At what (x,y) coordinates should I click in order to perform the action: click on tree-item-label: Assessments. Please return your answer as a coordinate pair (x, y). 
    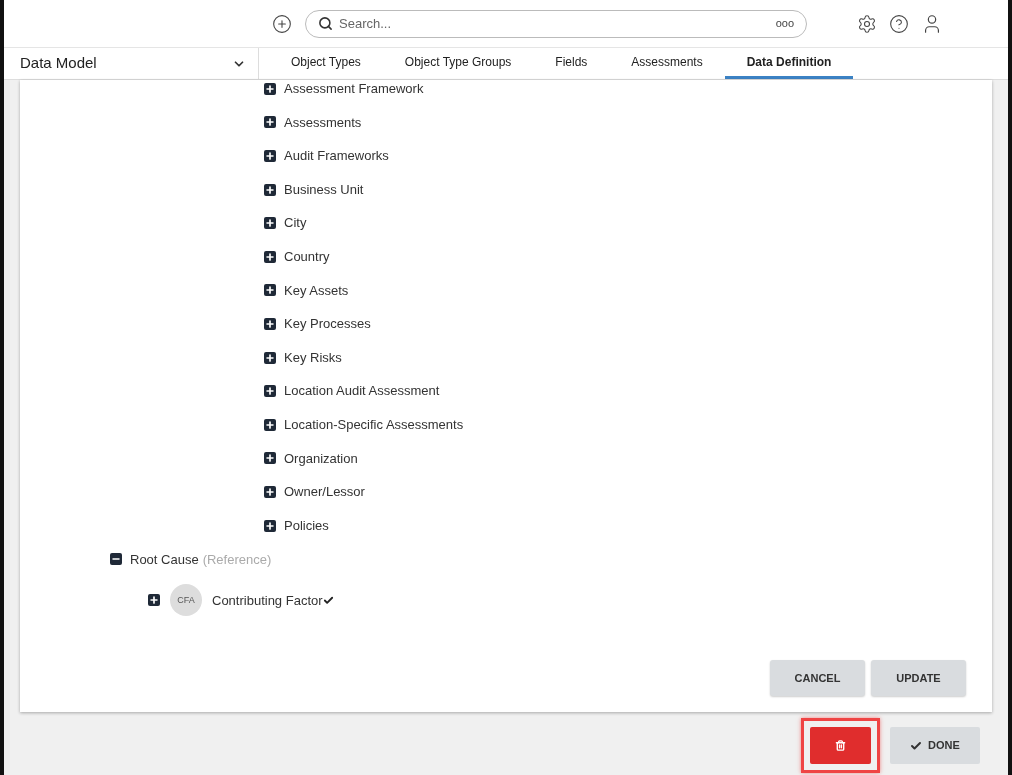
    Looking at the image, I should click on (323, 122).